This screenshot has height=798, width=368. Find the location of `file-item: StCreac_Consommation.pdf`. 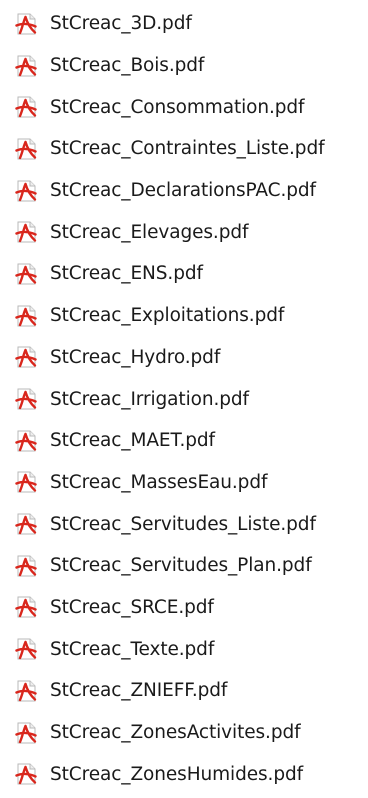

file-item: StCreac_Consommation.pdf is located at coordinates (184, 107).